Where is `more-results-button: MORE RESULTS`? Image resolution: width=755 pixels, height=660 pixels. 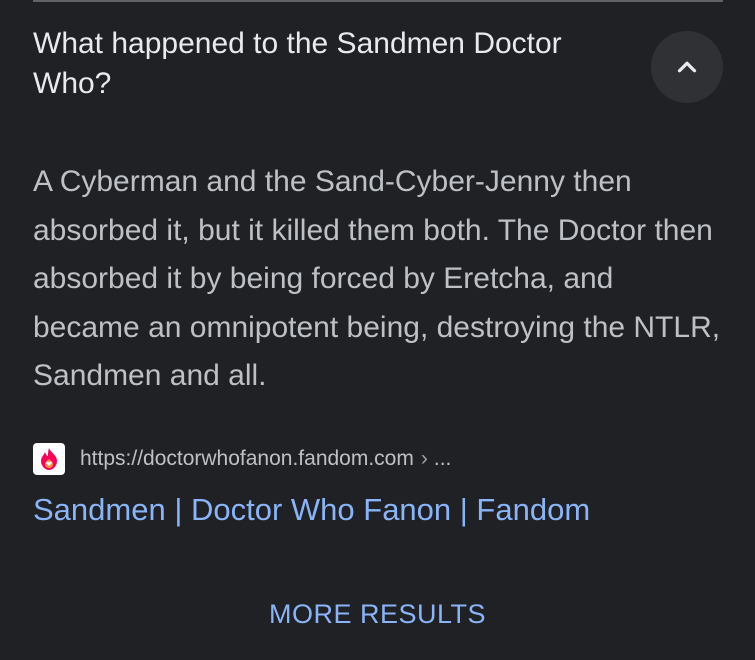
more-results-button: MORE RESULTS is located at coordinates (377, 614).